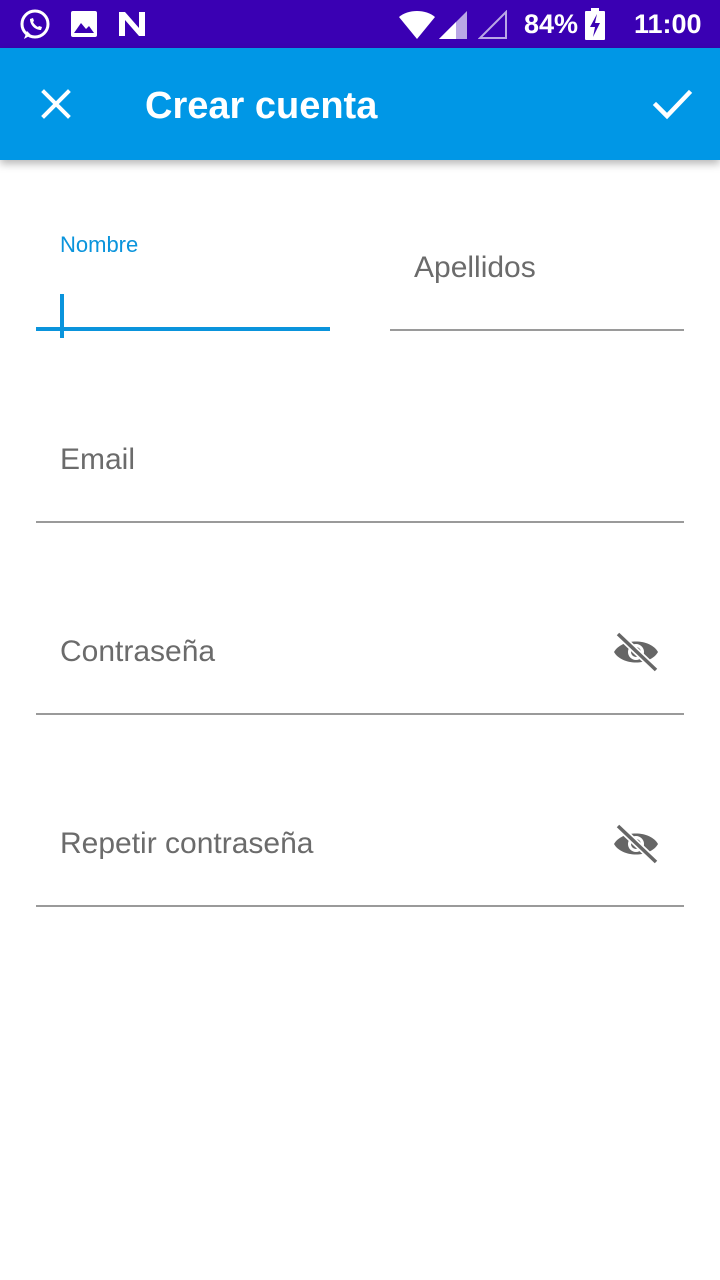 The width and height of the screenshot is (720, 1280). What do you see at coordinates (595, 26) in the screenshot?
I see `battery-charging-icon` at bounding box center [595, 26].